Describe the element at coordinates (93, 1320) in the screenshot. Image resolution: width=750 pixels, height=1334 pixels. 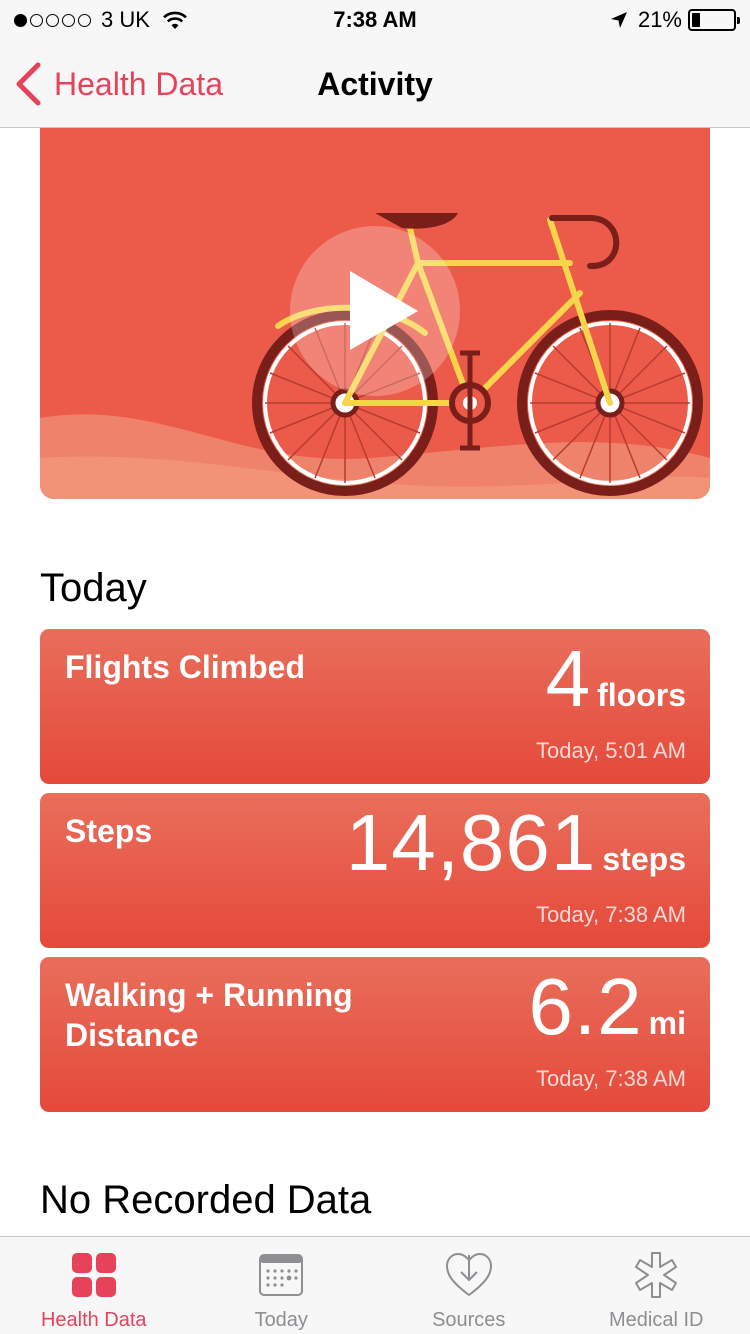
I see `tab-label: Health Data` at that location.